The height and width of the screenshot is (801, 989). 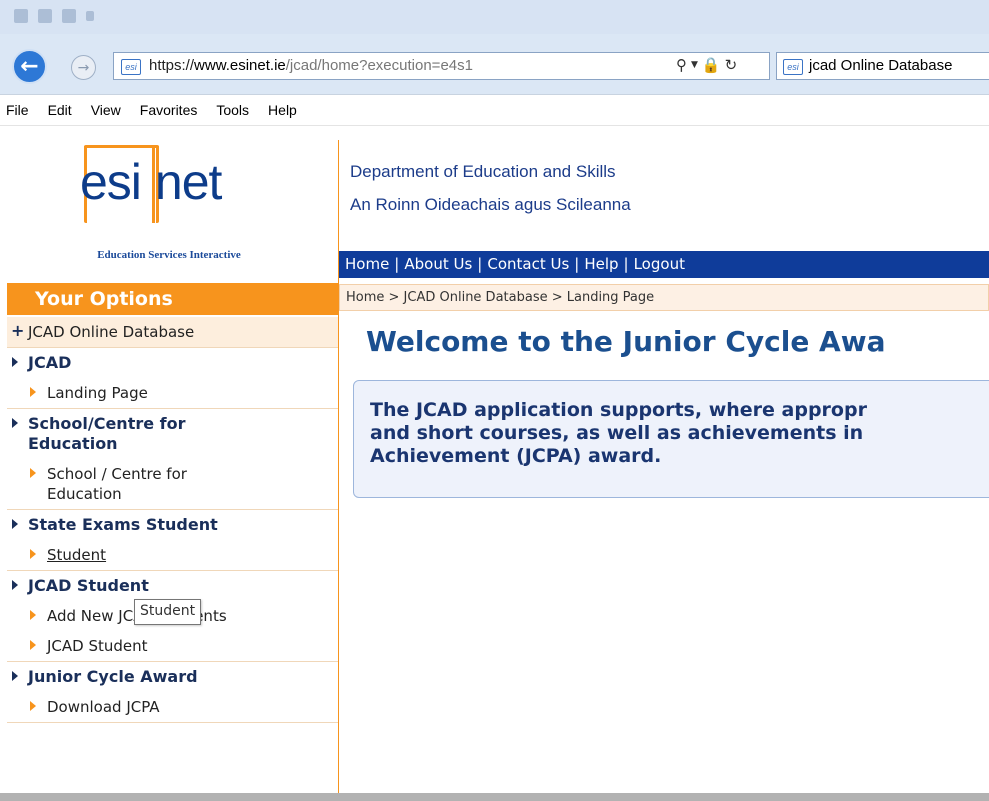 I want to click on sidebar-heading-junior-cycle-award: Junior Cycle Award, so click(x=172, y=677).